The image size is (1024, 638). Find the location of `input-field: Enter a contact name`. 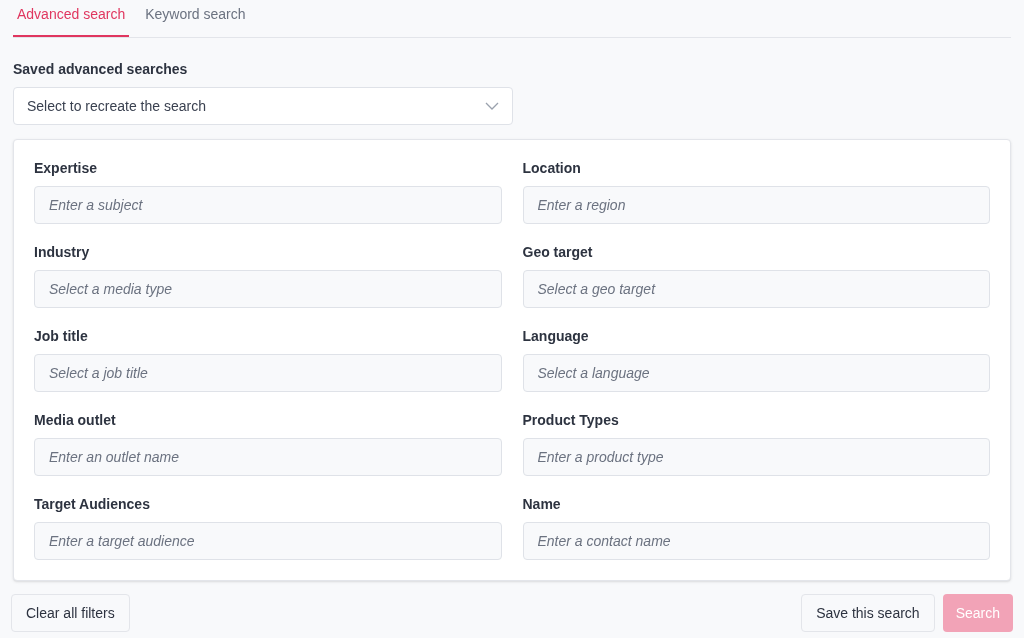

input-field: Enter a contact name is located at coordinates (756, 541).